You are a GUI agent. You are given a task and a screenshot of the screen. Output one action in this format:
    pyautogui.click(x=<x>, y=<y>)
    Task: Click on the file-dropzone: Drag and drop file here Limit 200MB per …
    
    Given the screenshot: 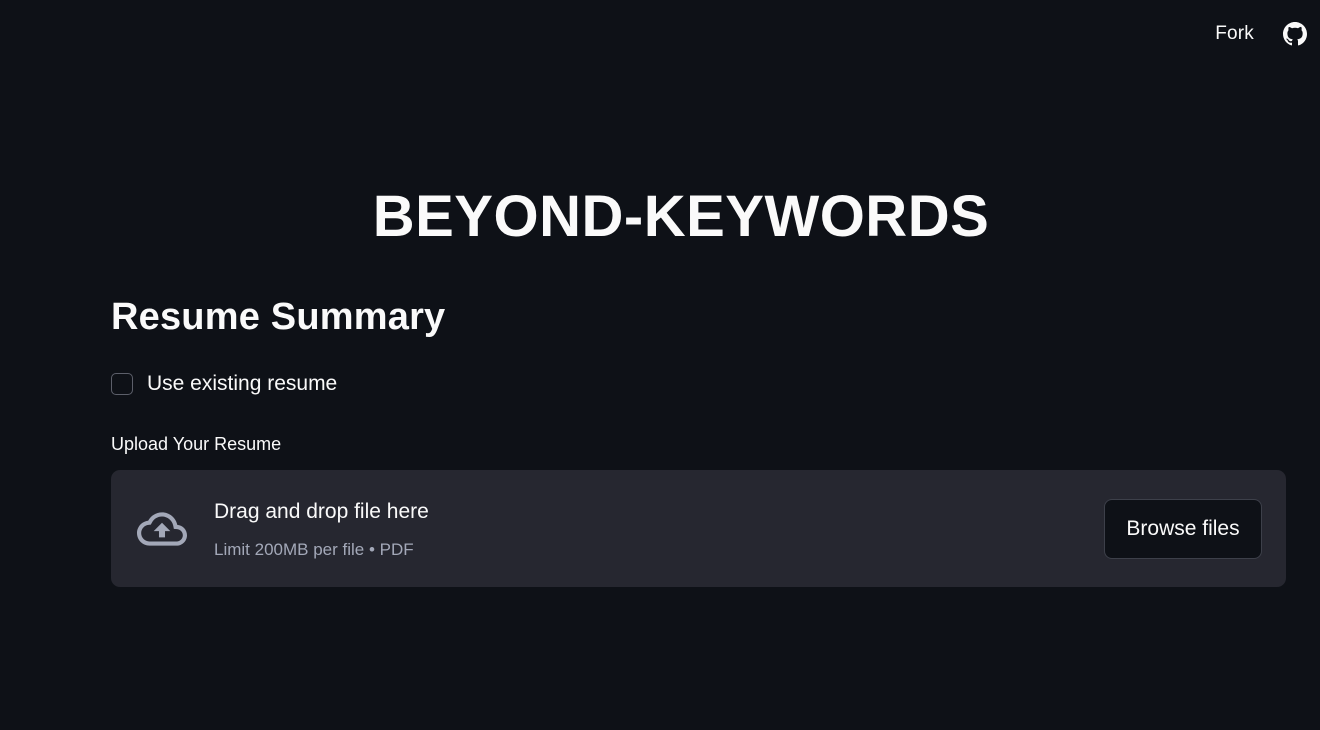 What is the action you would take?
    pyautogui.click(x=698, y=528)
    